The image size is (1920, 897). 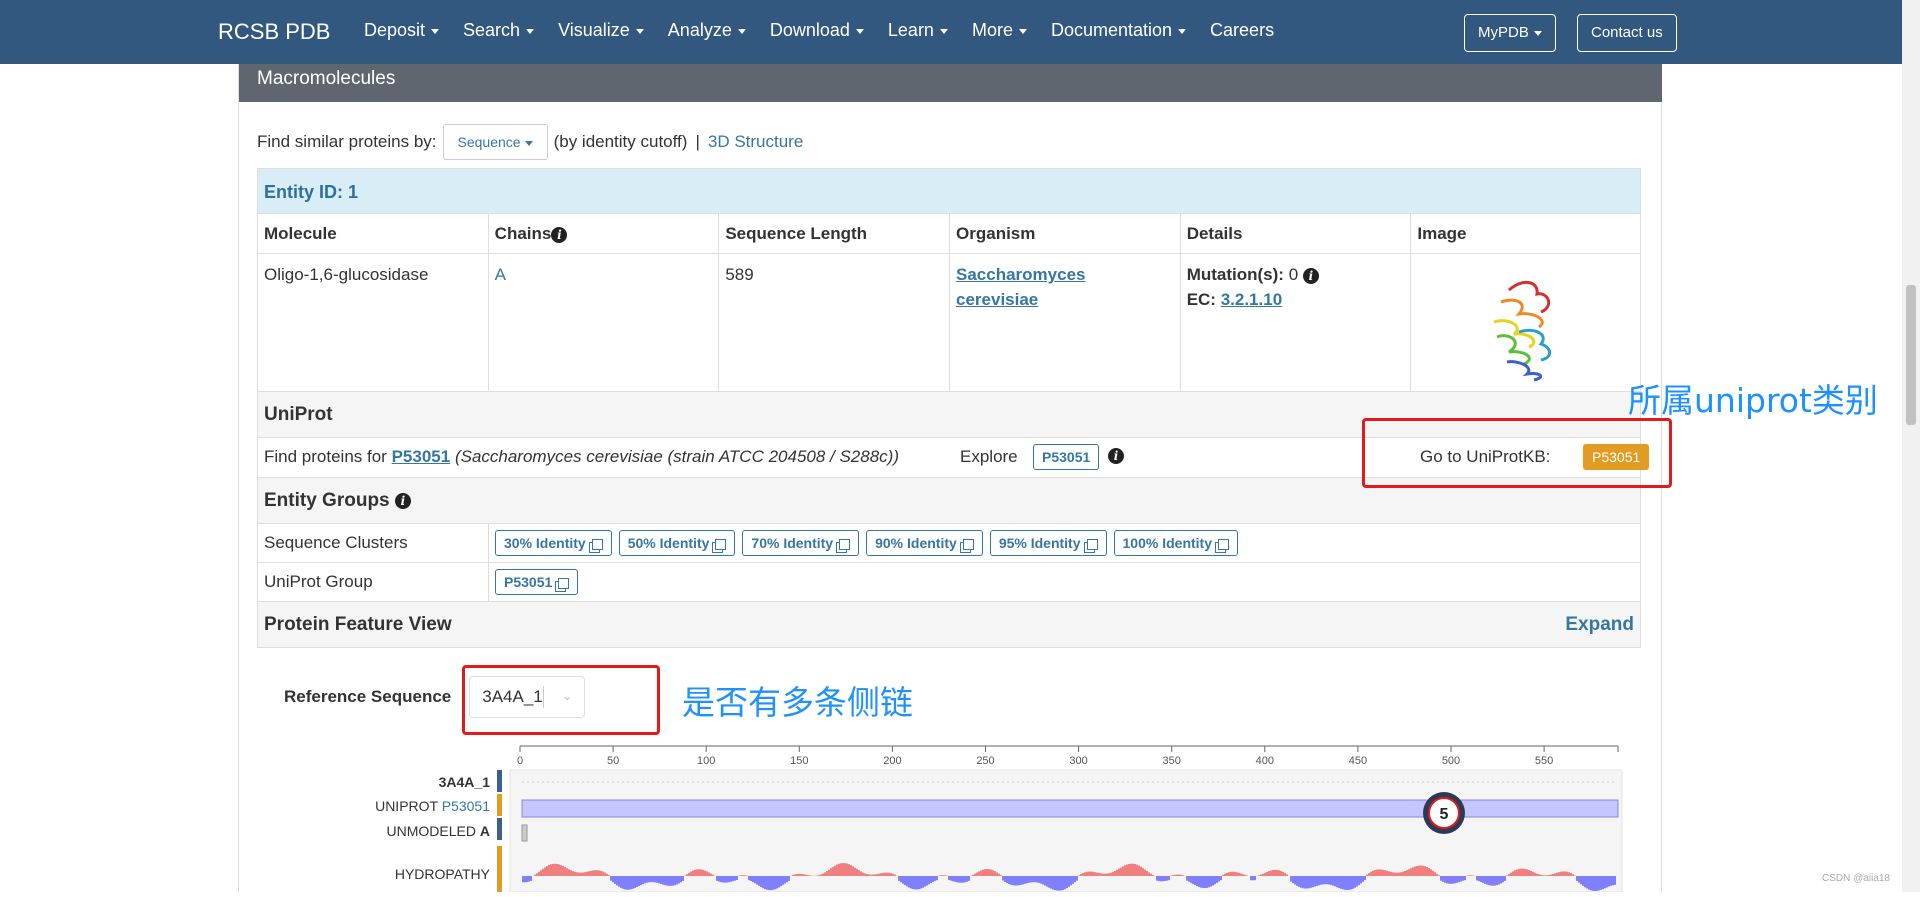 I want to click on 3d-structure-link: 3D Structure, so click(x=755, y=142).